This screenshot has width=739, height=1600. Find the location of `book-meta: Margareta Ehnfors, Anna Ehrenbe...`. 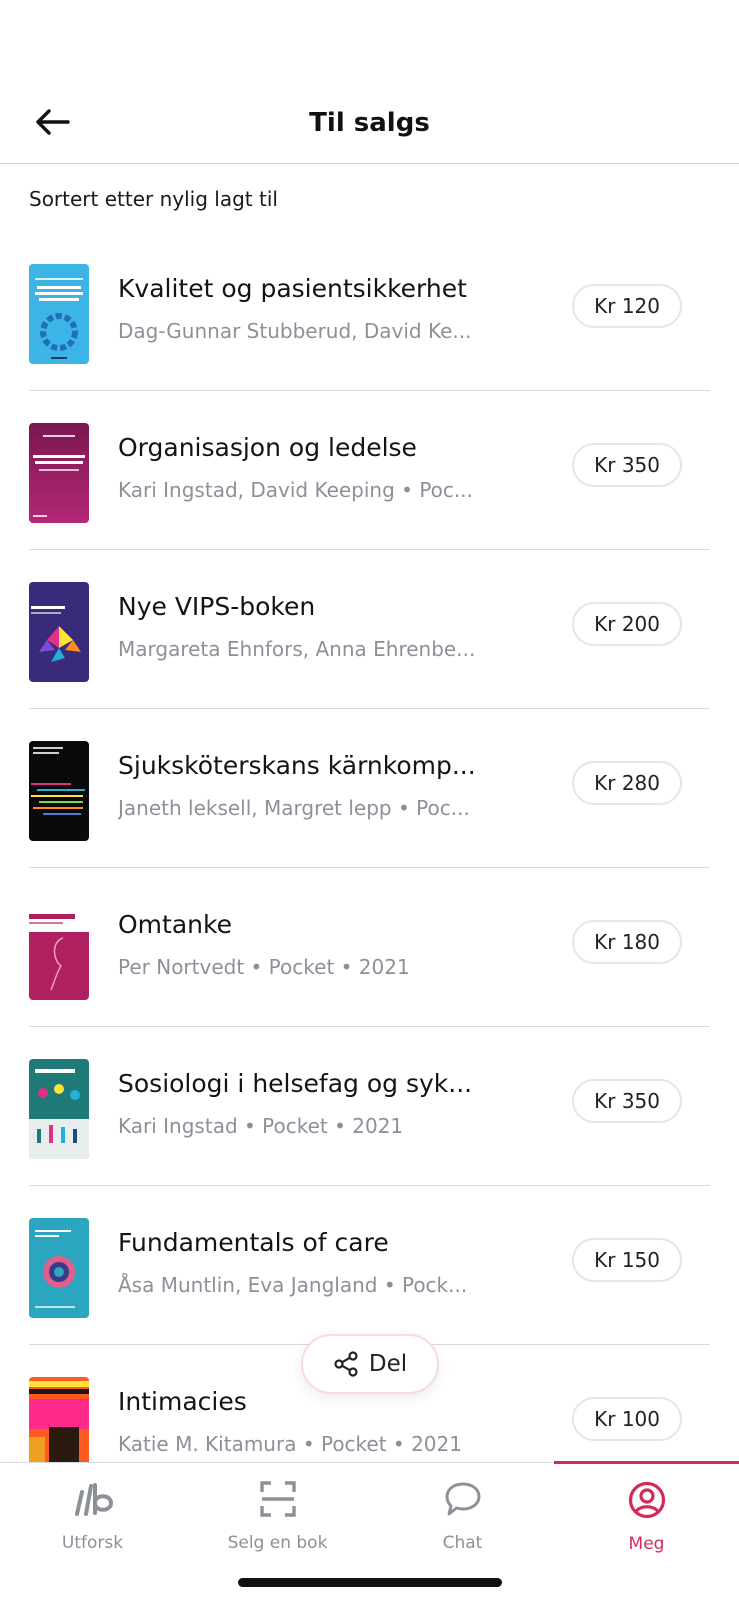

book-meta: Margareta Ehnfors, Anna Ehrenbe... is located at coordinates (297, 649).